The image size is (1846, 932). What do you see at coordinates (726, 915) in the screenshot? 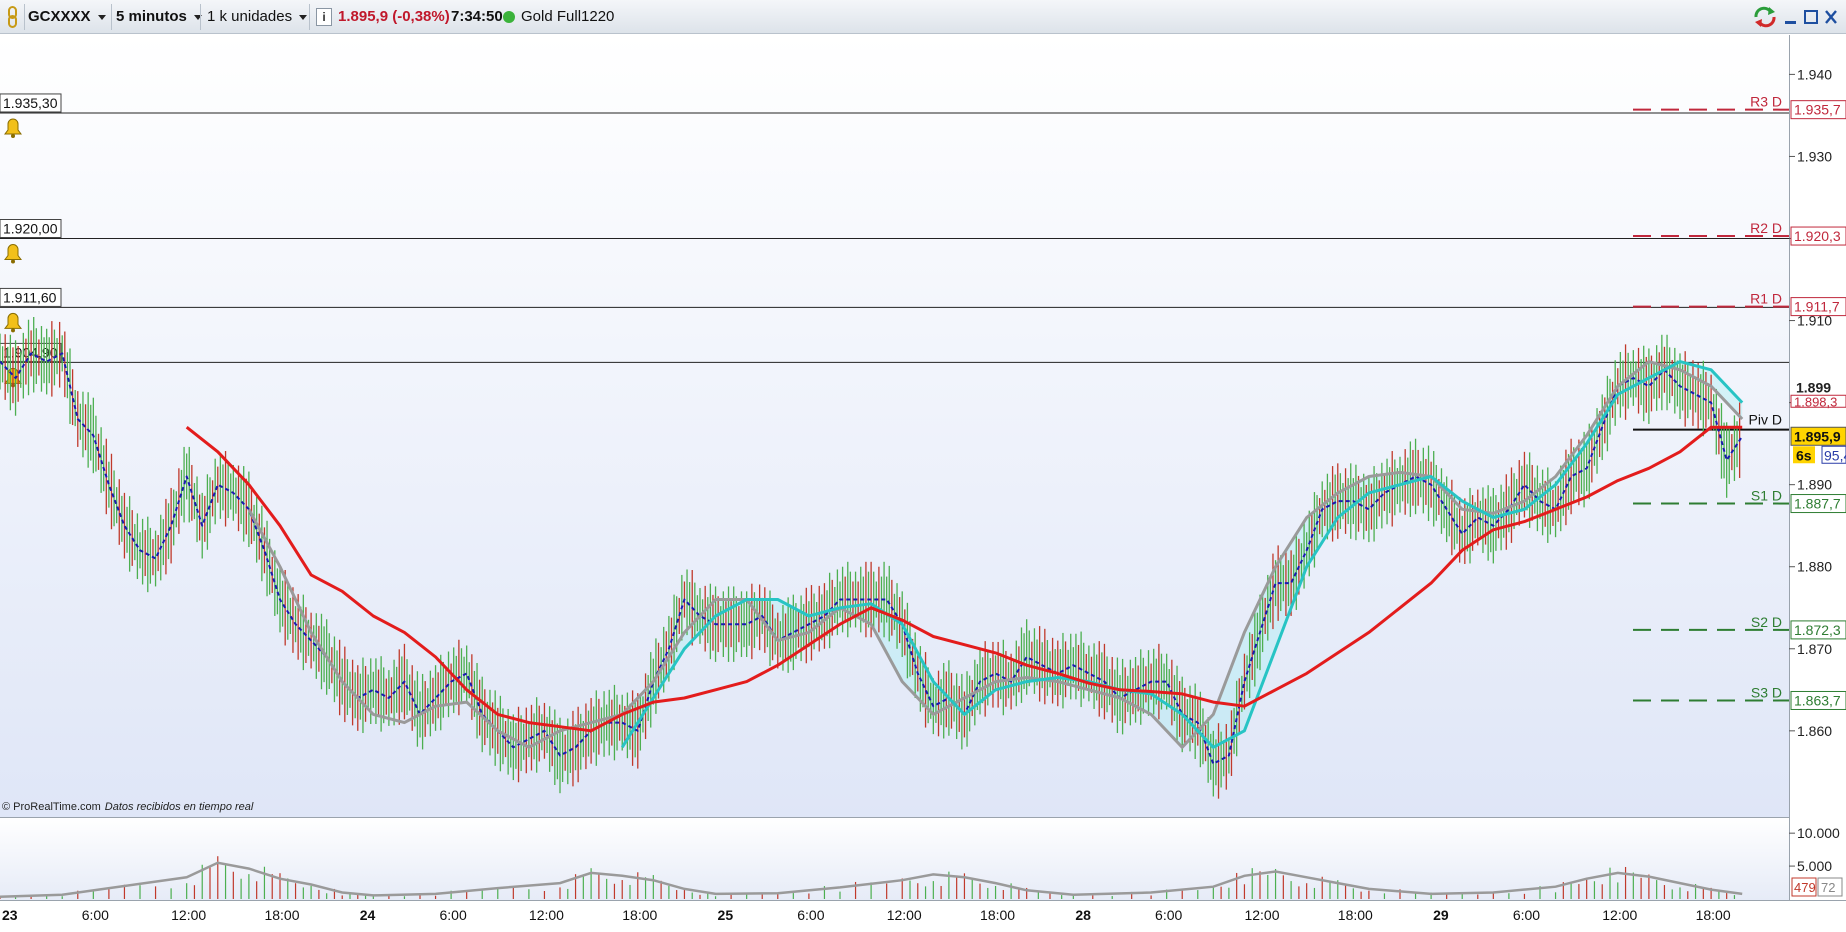
I see `x-tick-label: 25` at bounding box center [726, 915].